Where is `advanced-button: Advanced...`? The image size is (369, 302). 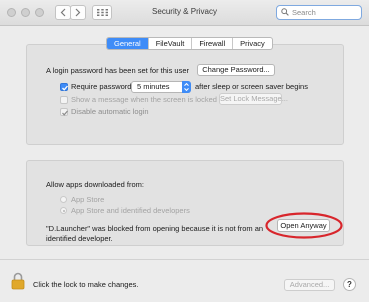 advanced-button: Advanced... is located at coordinates (309, 285).